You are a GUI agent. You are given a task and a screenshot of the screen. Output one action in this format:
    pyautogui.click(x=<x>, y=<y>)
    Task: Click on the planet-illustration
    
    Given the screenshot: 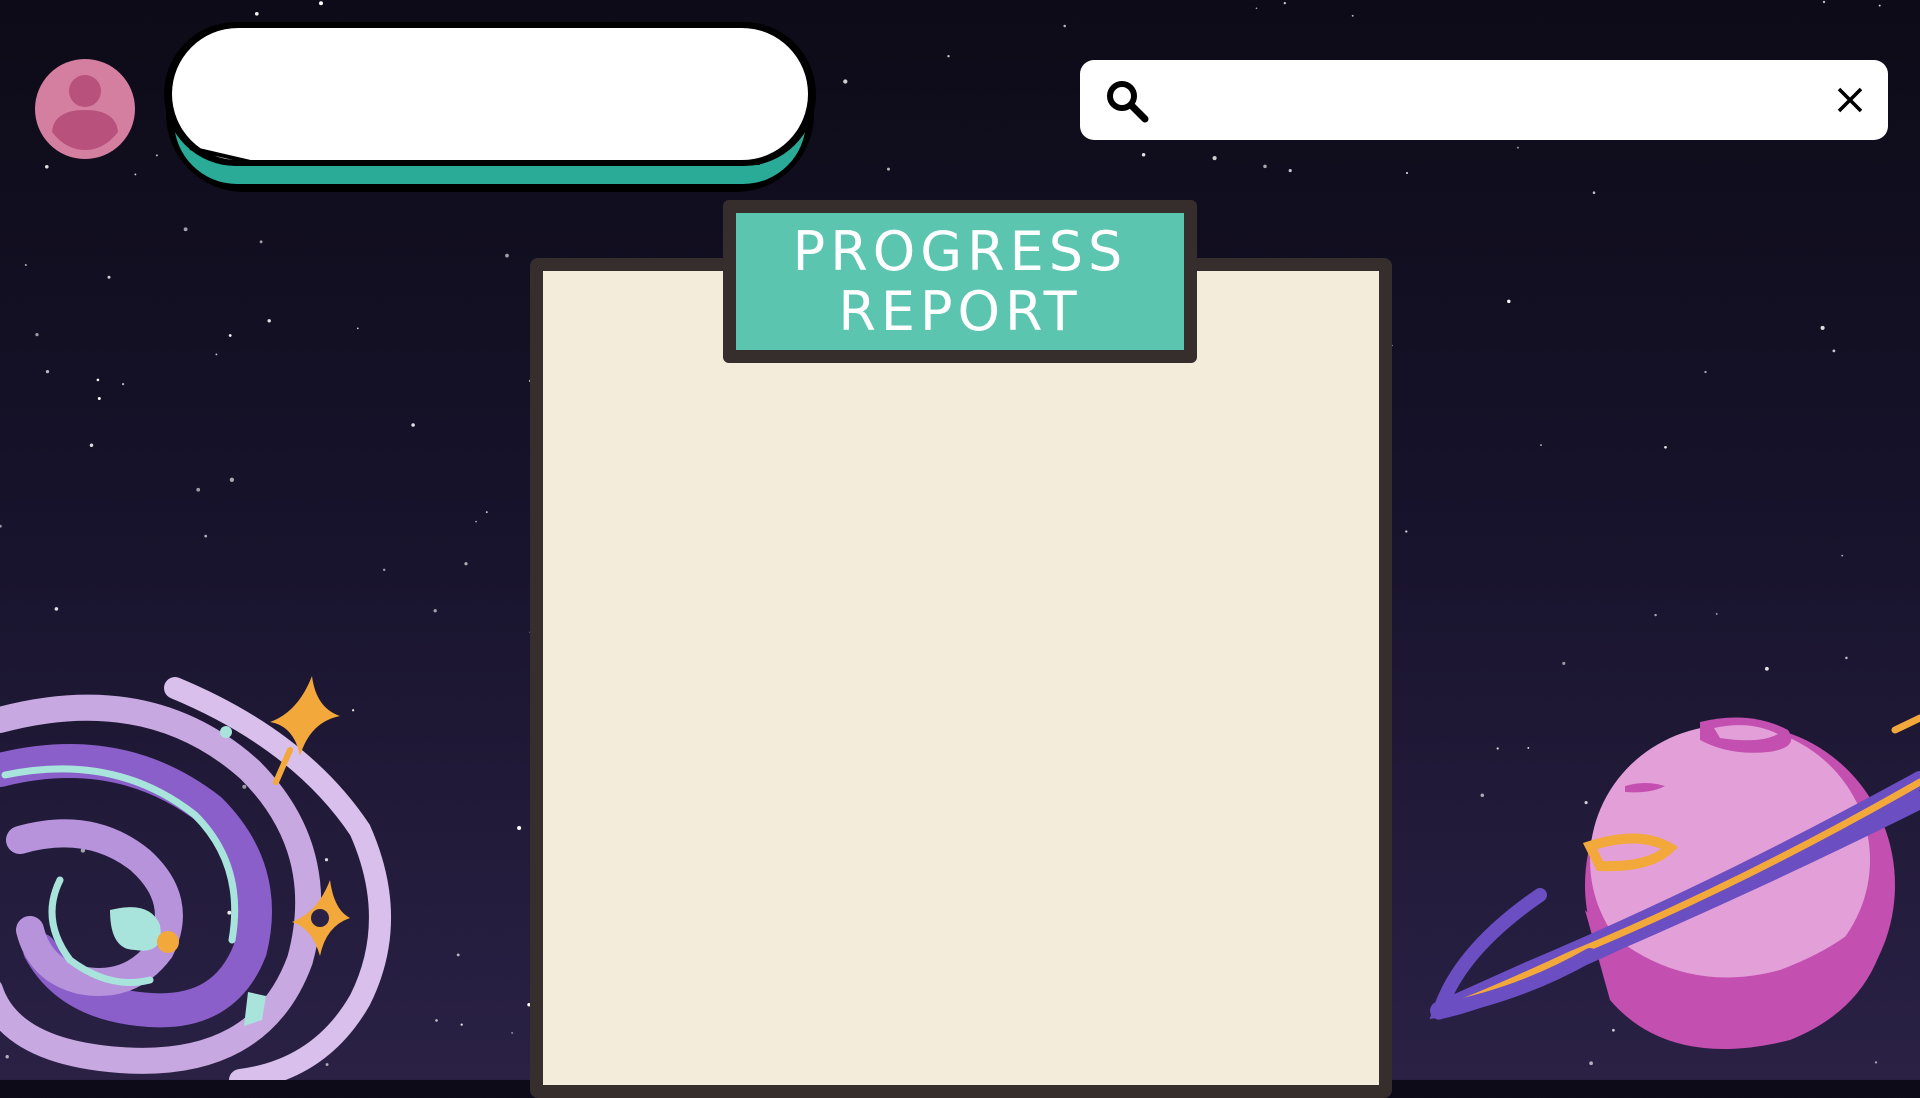 What is the action you would take?
    pyautogui.click(x=1674, y=881)
    